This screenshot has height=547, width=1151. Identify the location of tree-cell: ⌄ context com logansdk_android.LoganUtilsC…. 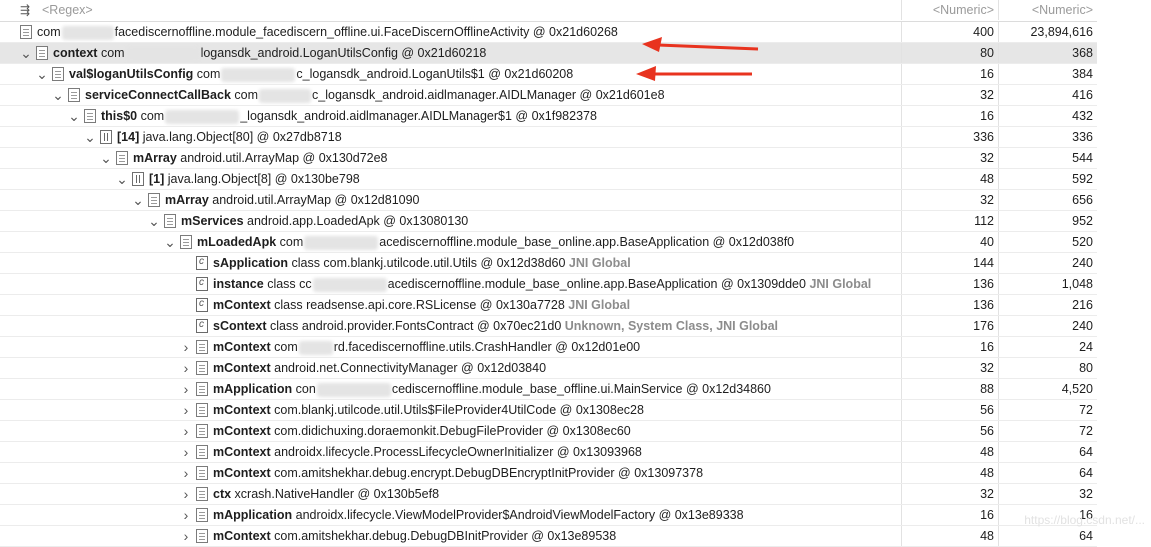
(450, 53).